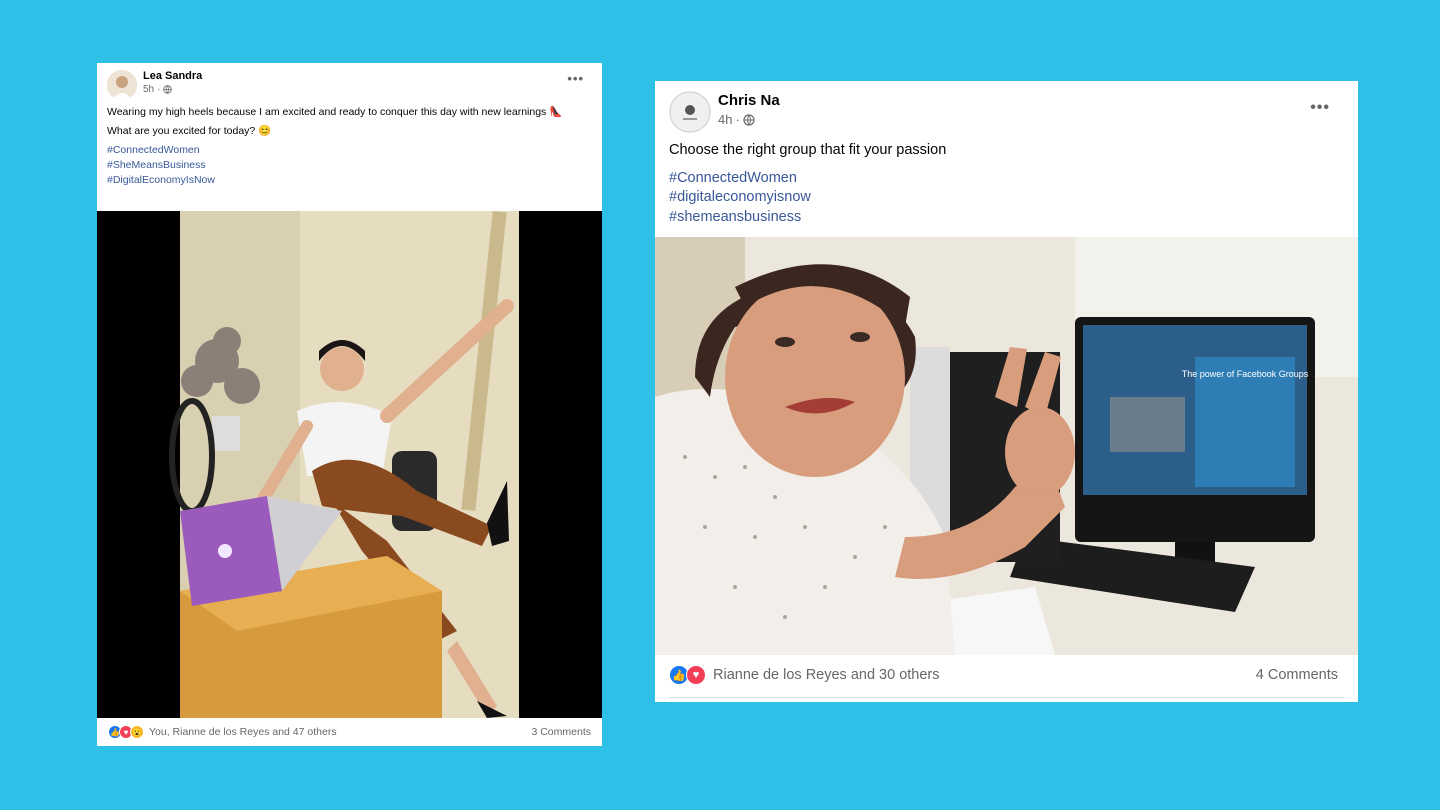 This screenshot has height=810, width=1440. What do you see at coordinates (243, 732) in the screenshot?
I see `reaction-names: You, Rianne de los Reyes and 47 others` at bounding box center [243, 732].